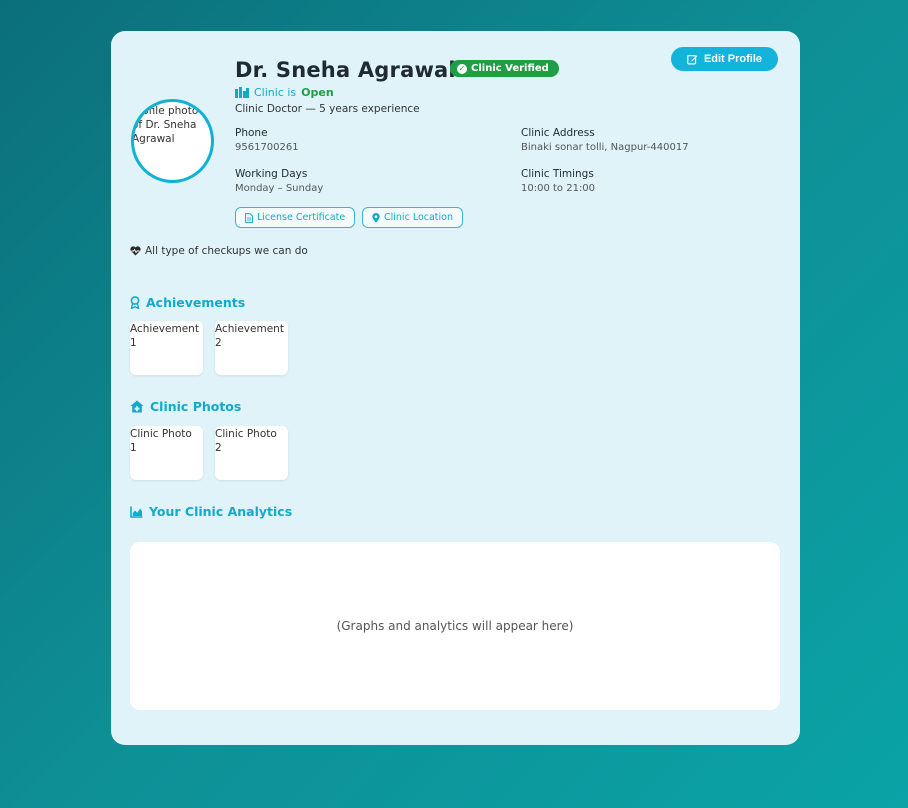 This screenshot has height=808, width=908. Describe the element at coordinates (267, 147) in the screenshot. I see `phone-value: 9561700261` at that location.